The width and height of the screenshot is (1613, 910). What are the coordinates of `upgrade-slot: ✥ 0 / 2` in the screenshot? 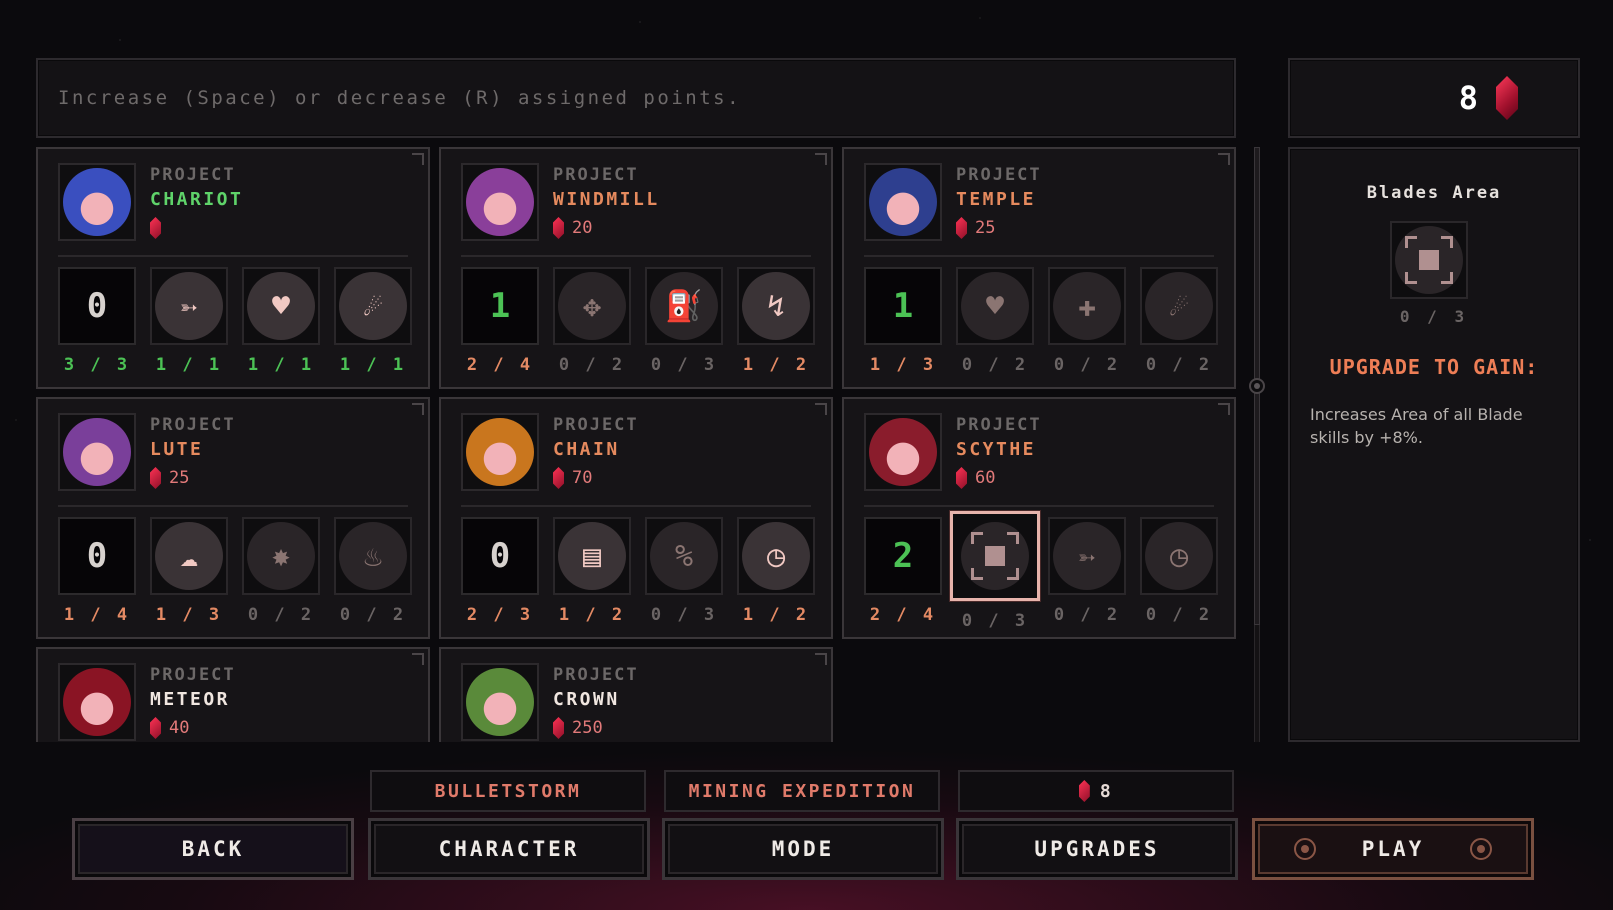 It's located at (592, 321).